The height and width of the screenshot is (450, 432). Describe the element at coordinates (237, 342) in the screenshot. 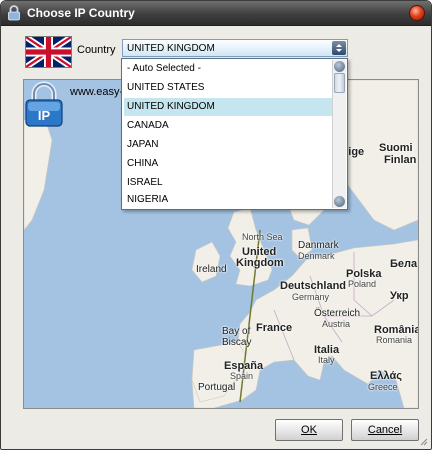

I see `map-label-biscay: Biscay` at that location.